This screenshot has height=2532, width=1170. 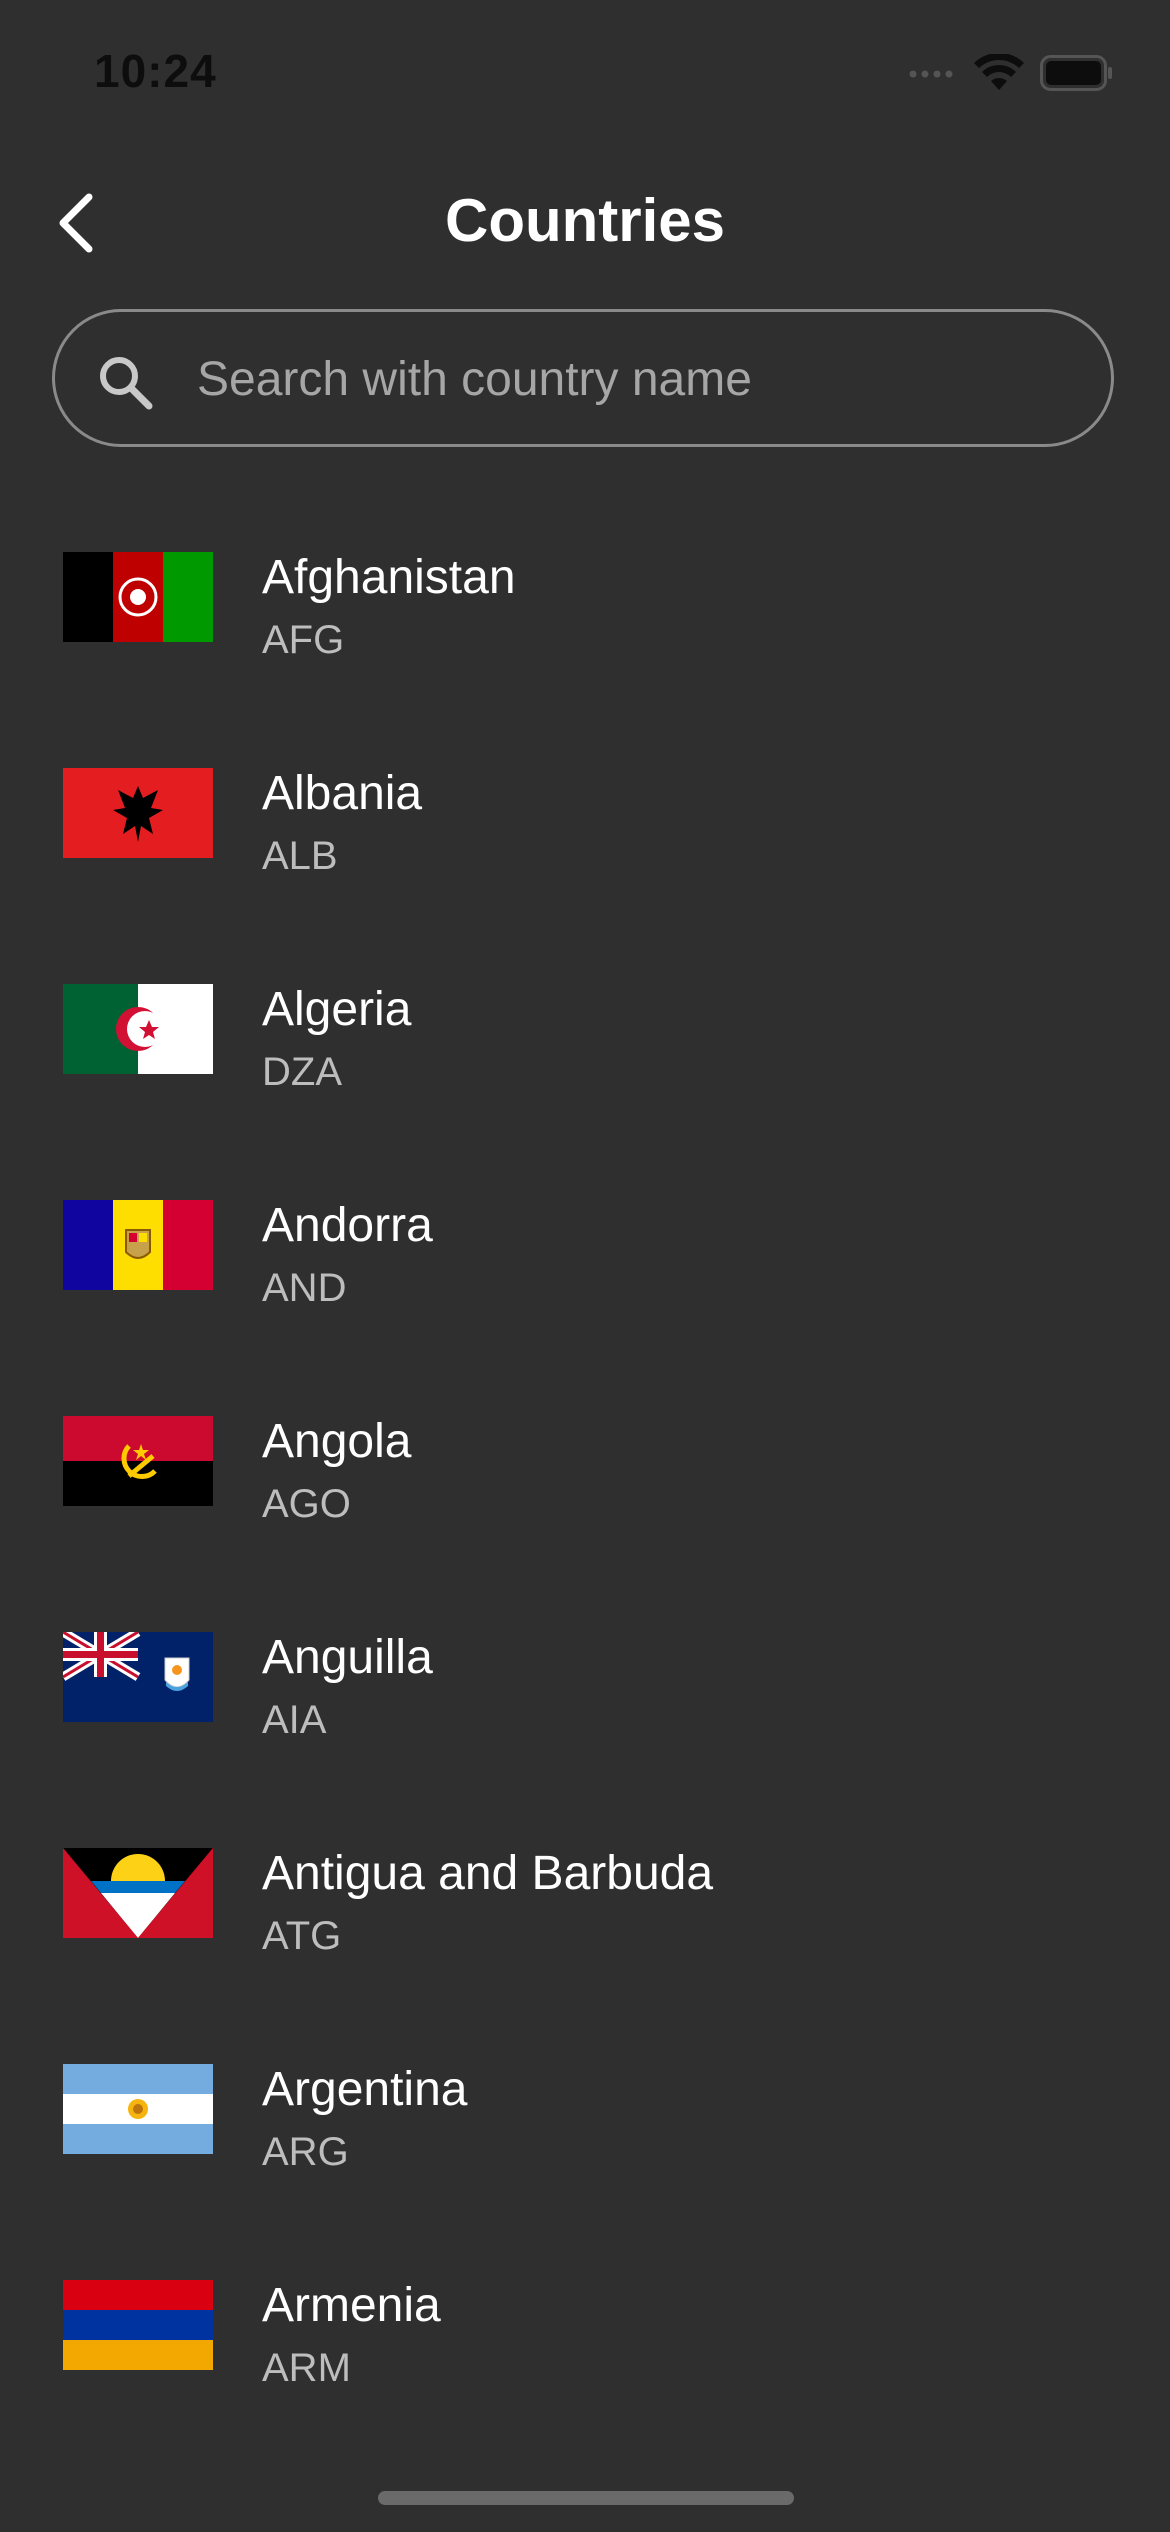 What do you see at coordinates (138, 597) in the screenshot?
I see `afghanistan-flag-icon` at bounding box center [138, 597].